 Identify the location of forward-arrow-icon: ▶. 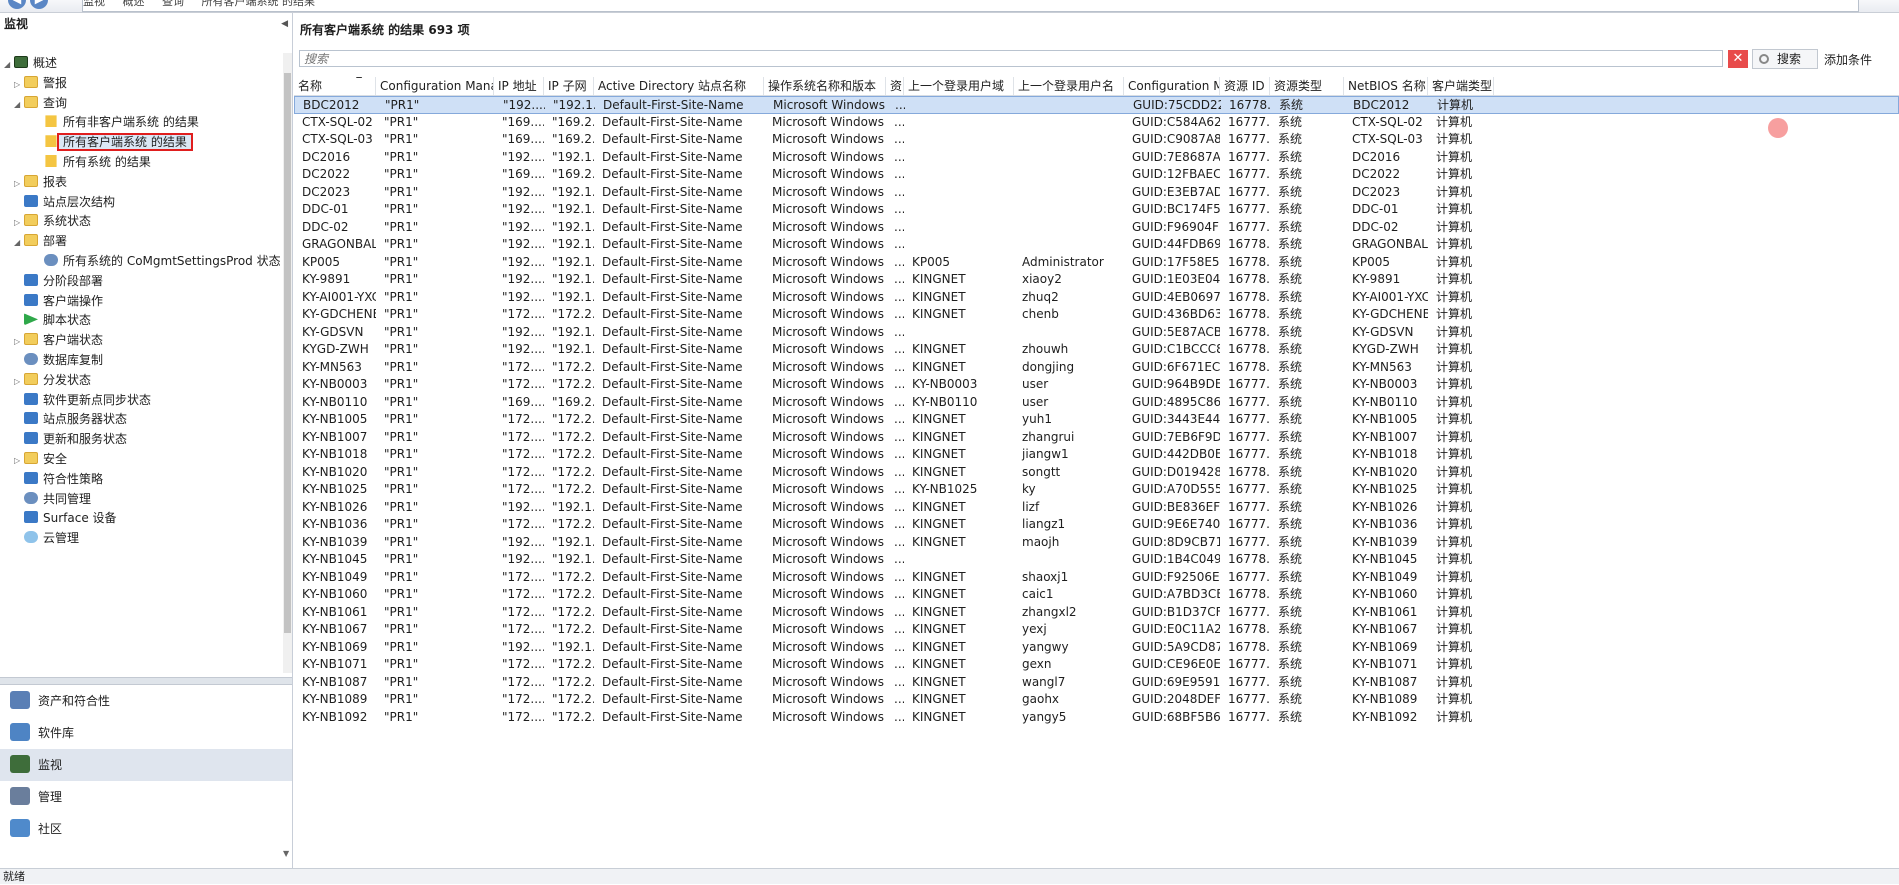
(39, 4).